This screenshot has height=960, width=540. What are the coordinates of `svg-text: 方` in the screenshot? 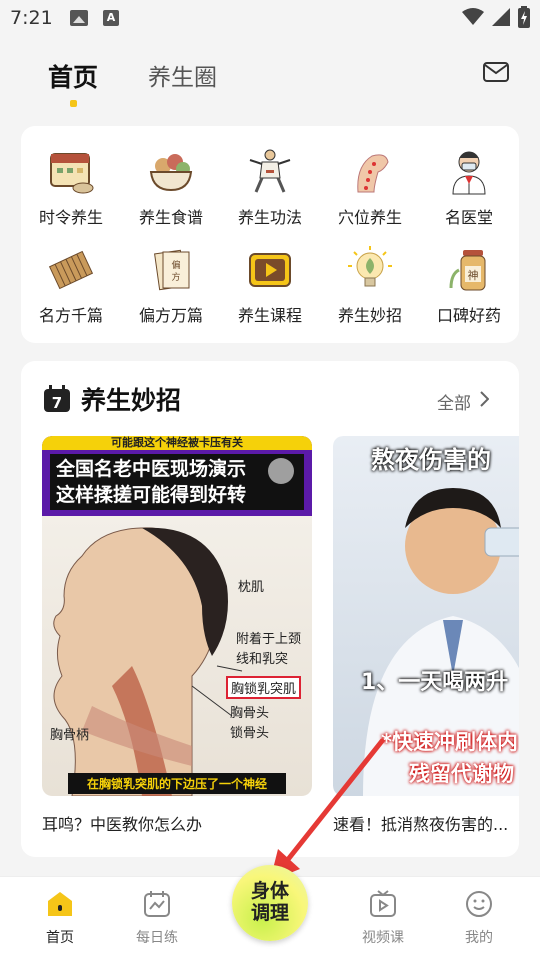 It's located at (175, 277).